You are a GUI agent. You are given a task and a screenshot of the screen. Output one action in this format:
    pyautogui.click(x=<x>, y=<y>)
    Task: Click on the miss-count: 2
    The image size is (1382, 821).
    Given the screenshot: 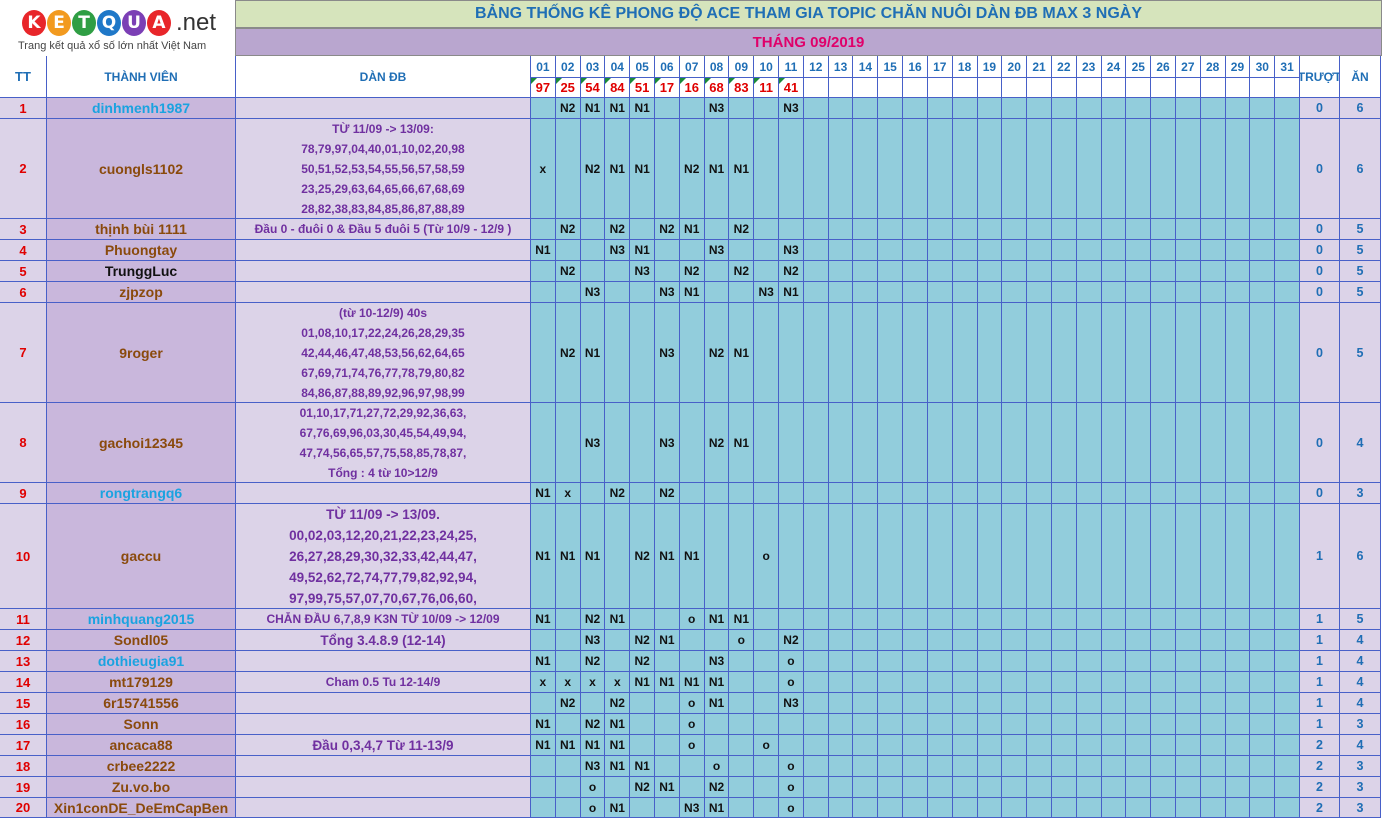 What is the action you would take?
    pyautogui.click(x=1320, y=808)
    